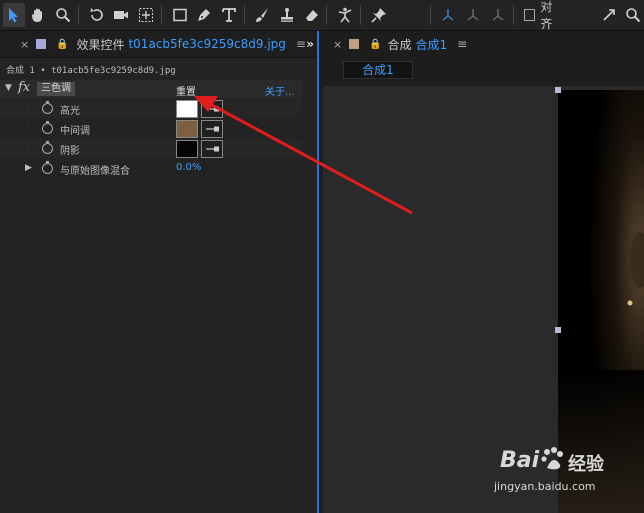  What do you see at coordinates (151, 168) in the screenshot?
I see `property-row-blend: ▶ 与原始图像混合 0.0%` at bounding box center [151, 168].